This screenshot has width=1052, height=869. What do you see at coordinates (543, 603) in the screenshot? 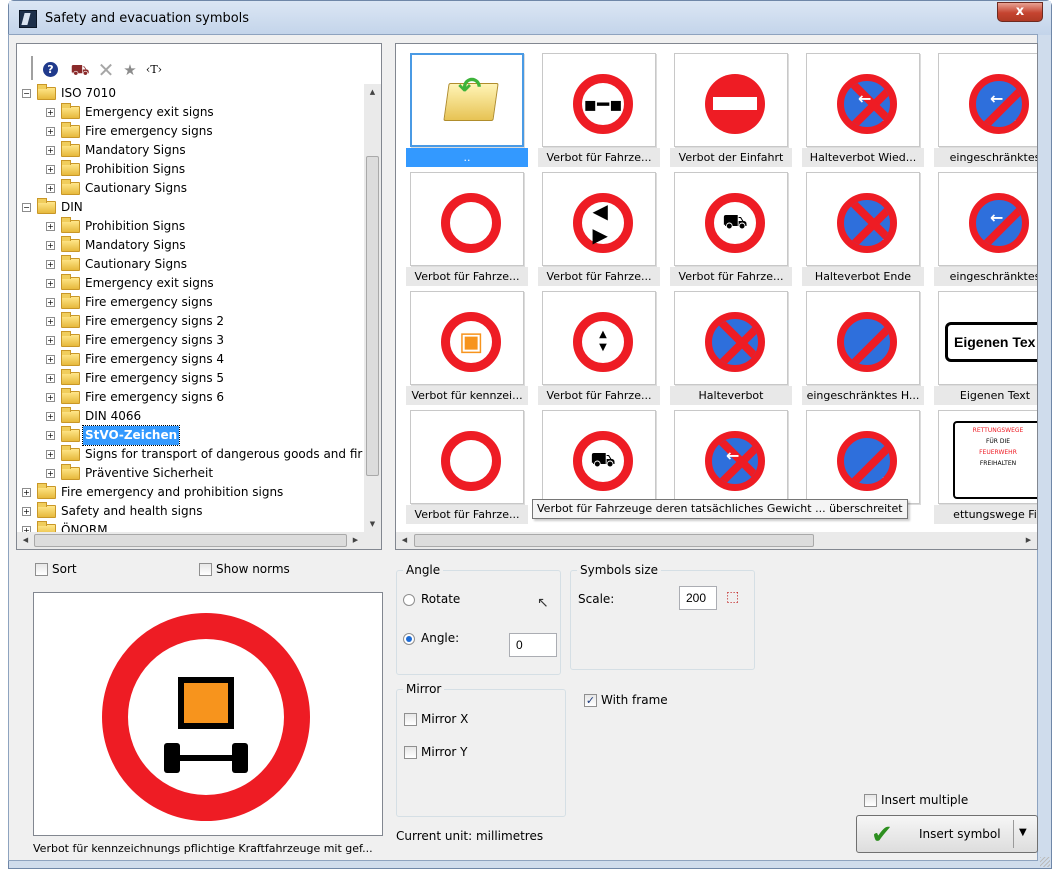
I see `pick-angle-icon: ↖` at bounding box center [543, 603].